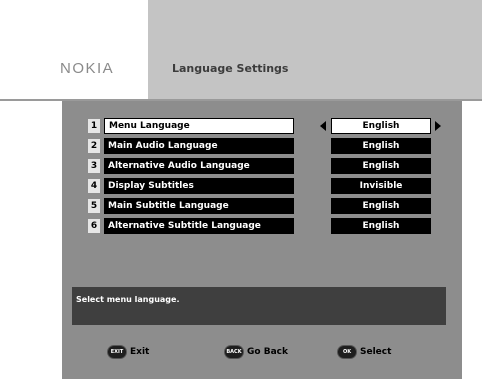 The width and height of the screenshot is (482, 387). I want to click on item-label: Alternative Audio Language, so click(199, 166).